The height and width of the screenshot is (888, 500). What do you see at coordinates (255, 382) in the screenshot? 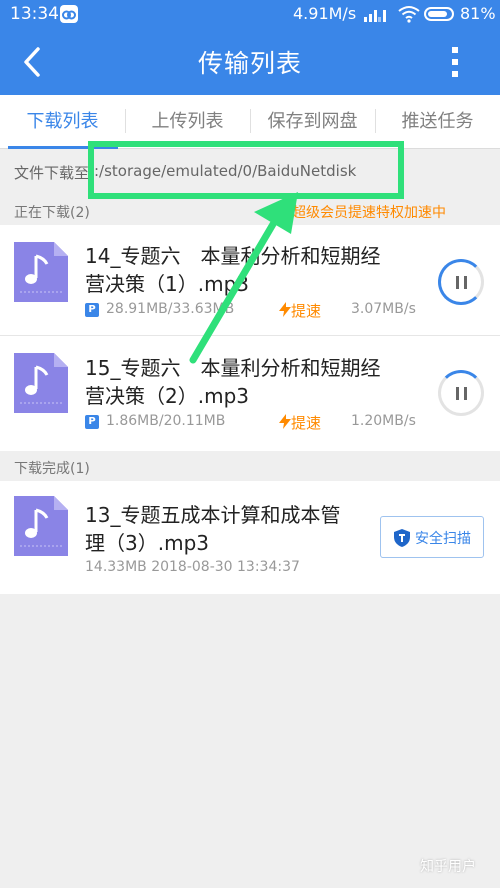
I see `file-name: 15_专题六 本量利分析和短期经 营决策（2）.mp3` at bounding box center [255, 382].